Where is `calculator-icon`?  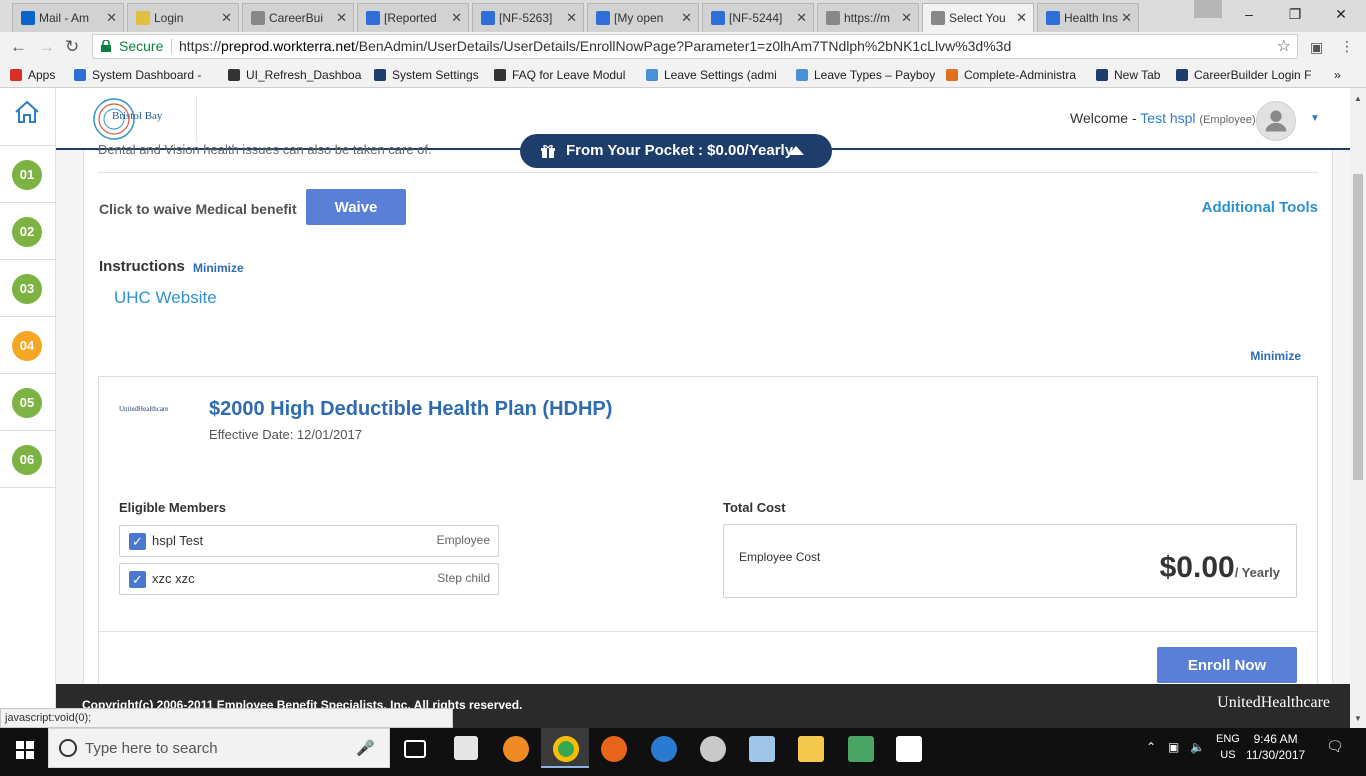
calculator-icon is located at coordinates (861, 749).